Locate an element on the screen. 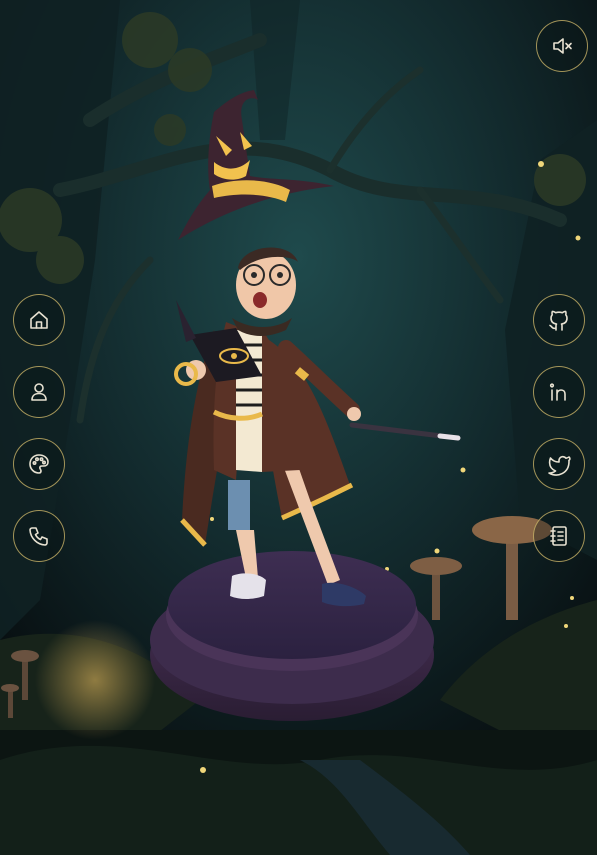  speaker-muted-icon is located at coordinates (562, 46).